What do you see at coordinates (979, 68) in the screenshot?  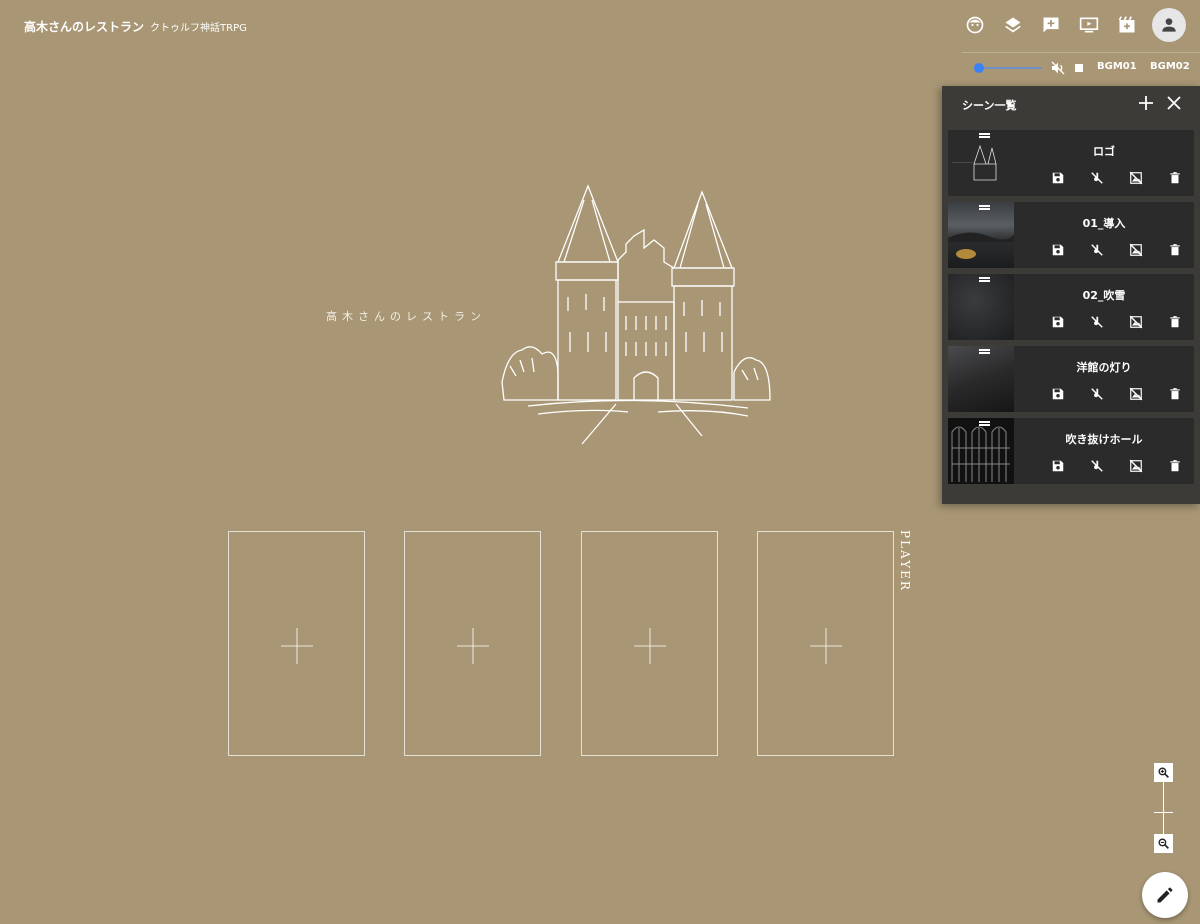 I see `volume-slider-handle` at bounding box center [979, 68].